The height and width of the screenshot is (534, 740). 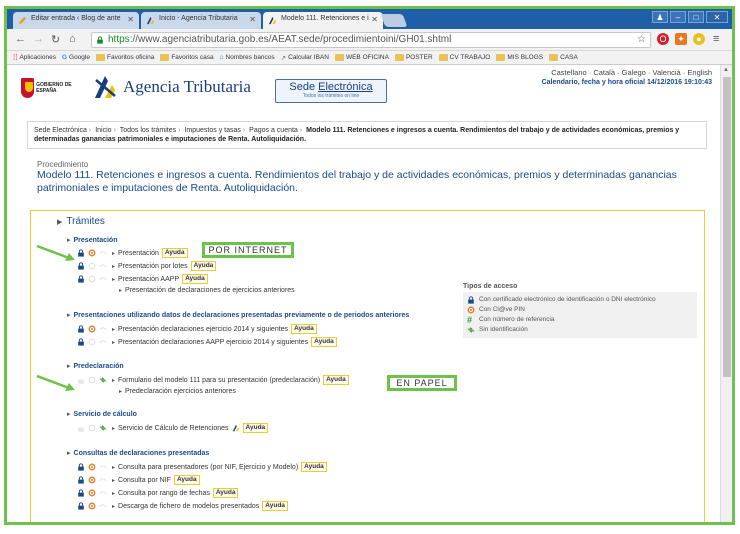 I want to click on tramite-link: Consulta por NIF, so click(x=144, y=480).